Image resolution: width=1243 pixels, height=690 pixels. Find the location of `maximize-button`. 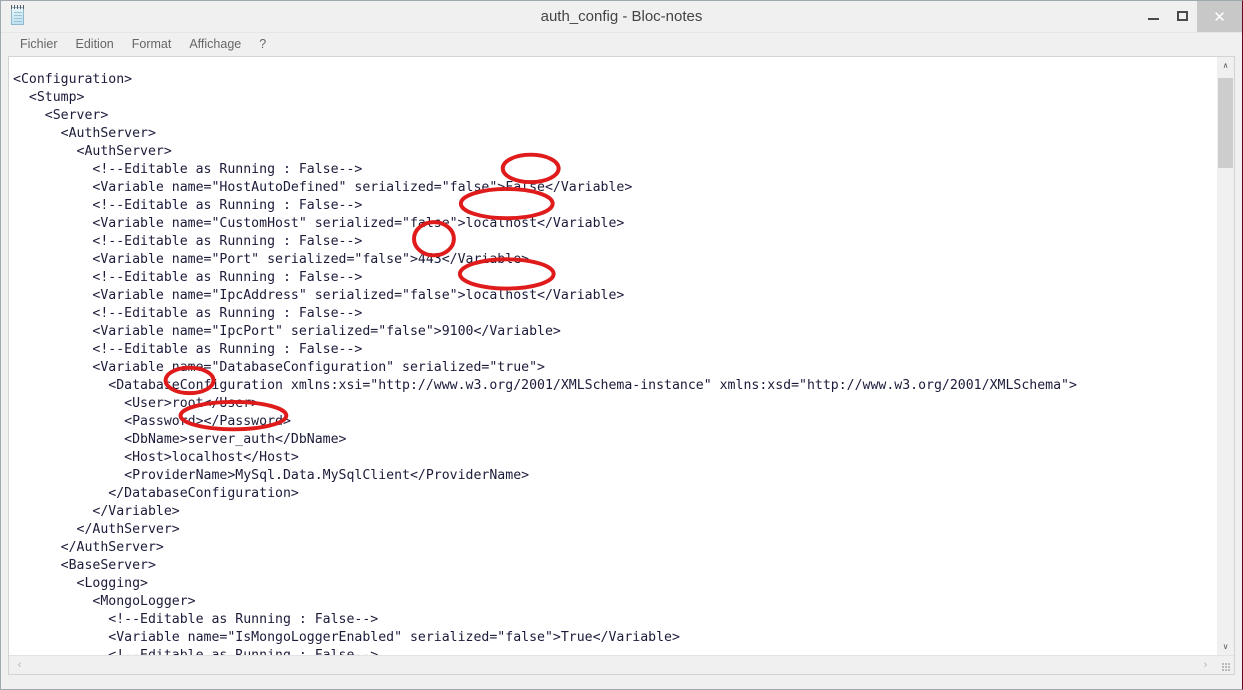

maximize-button is located at coordinates (1182, 15).